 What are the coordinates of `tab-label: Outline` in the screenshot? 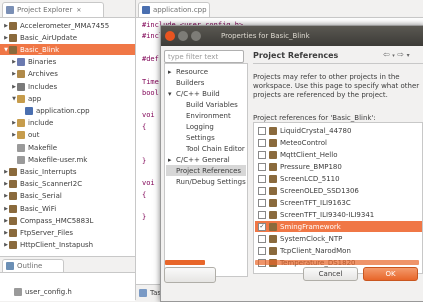 It's located at (30, 266).